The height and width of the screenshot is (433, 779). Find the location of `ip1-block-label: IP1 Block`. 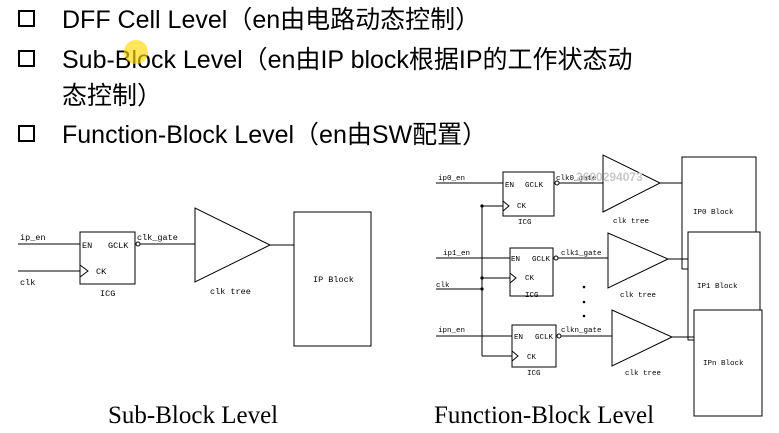

ip1-block-label: IP1 Block is located at coordinates (717, 287).